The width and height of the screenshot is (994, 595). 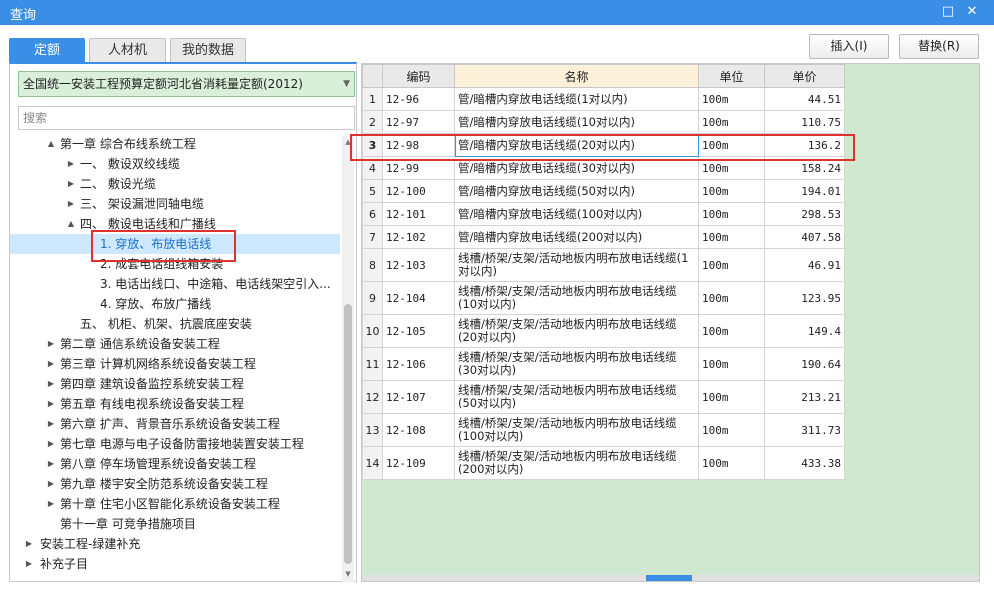 What do you see at coordinates (372, 265) in the screenshot?
I see `row-number: 8` at bounding box center [372, 265].